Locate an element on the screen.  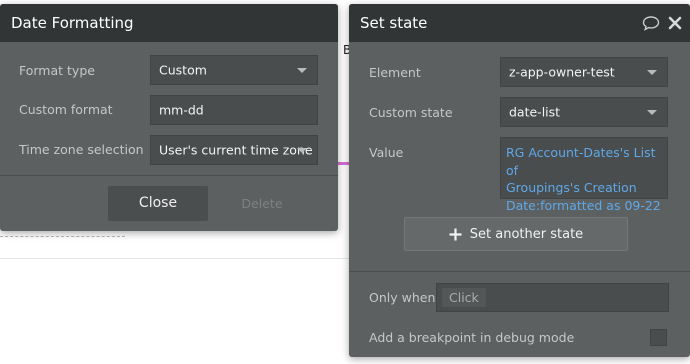
panel-title: Date Formatting is located at coordinates (169, 23).